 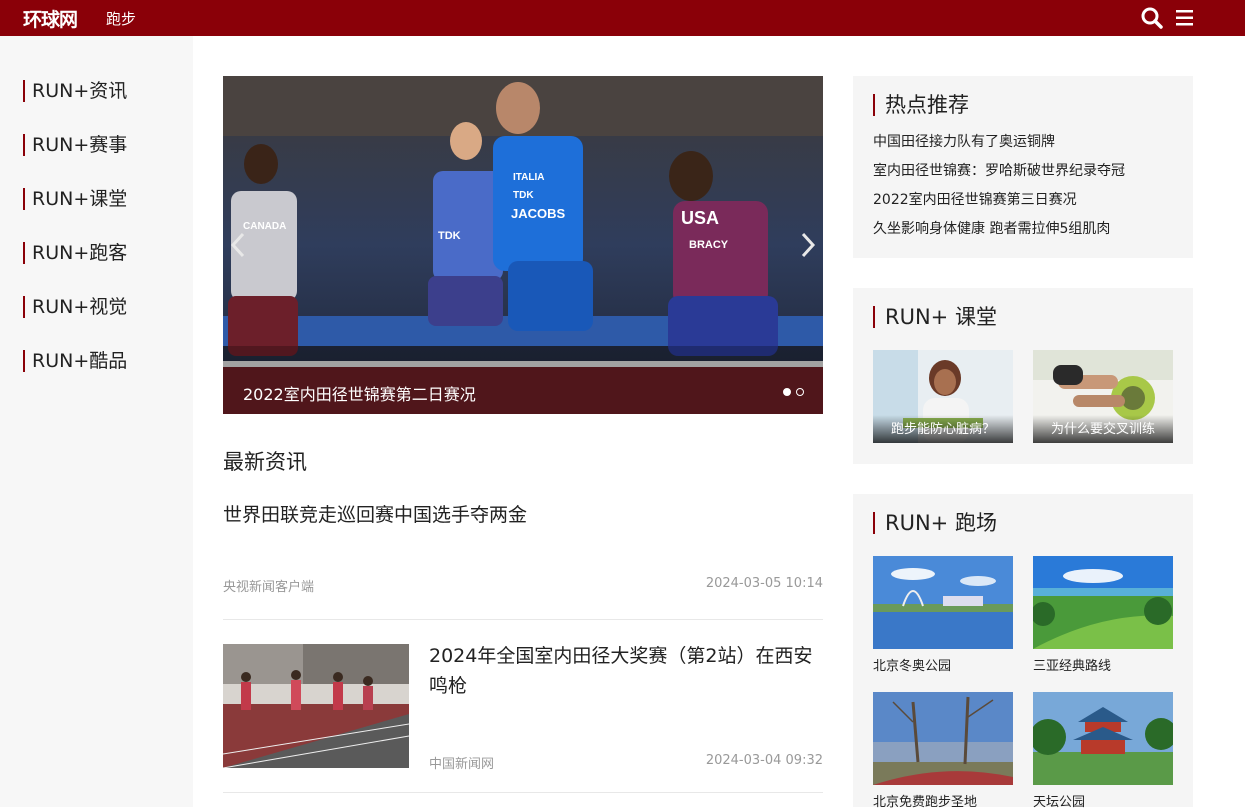 What do you see at coordinates (1072, 664) in the screenshot?
I see `venue-label: 三亚经典路线` at bounding box center [1072, 664].